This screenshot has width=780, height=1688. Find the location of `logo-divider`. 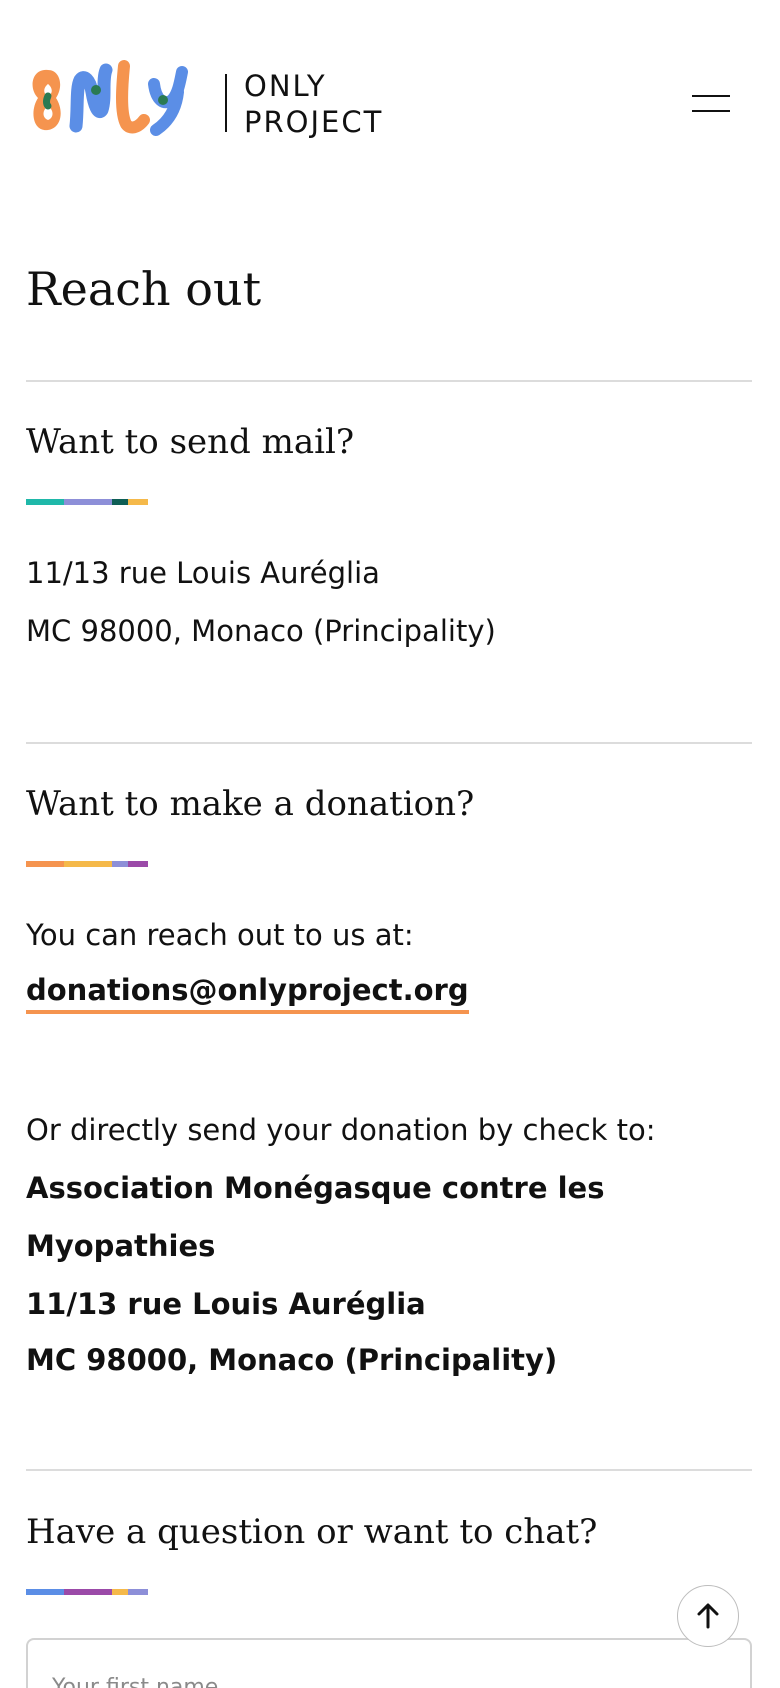

logo-divider is located at coordinates (226, 103).